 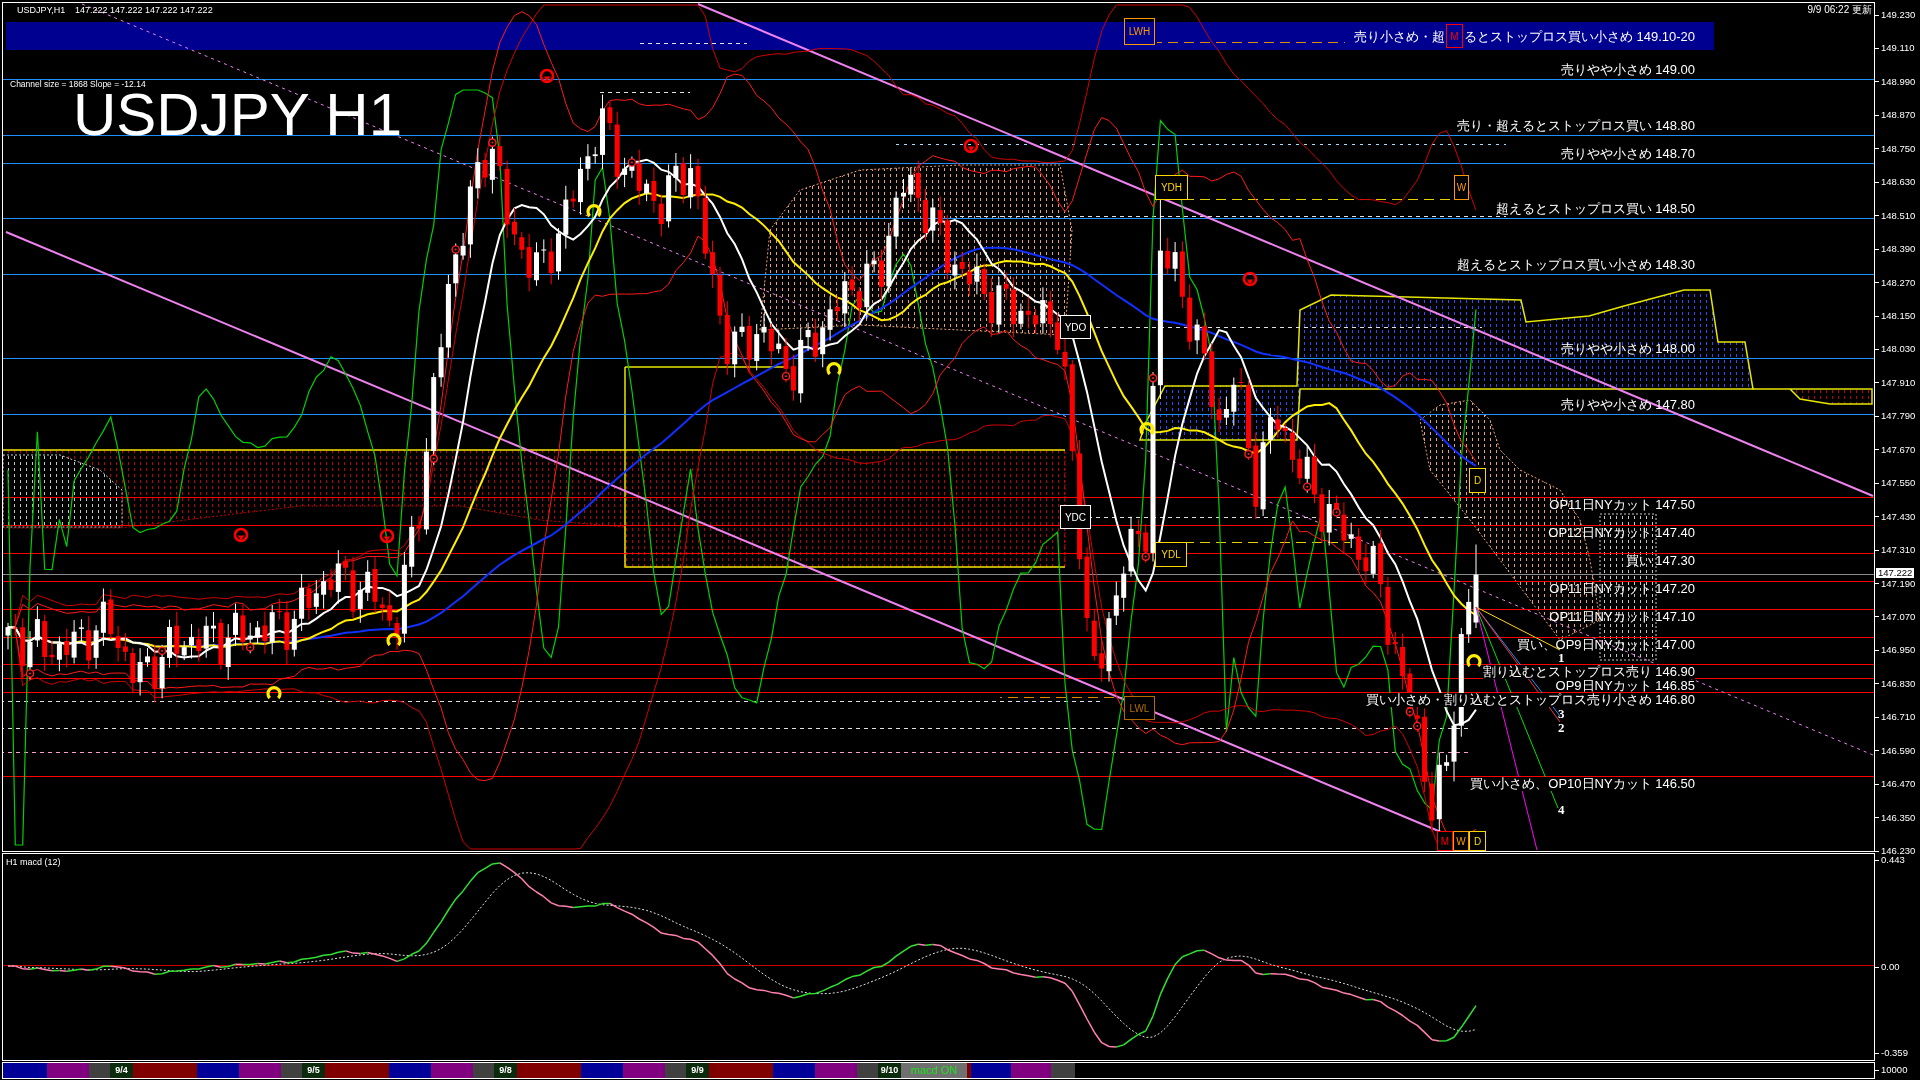 What do you see at coordinates (1895, 15) in the screenshot?
I see `price-axis-label: 149.230` at bounding box center [1895, 15].